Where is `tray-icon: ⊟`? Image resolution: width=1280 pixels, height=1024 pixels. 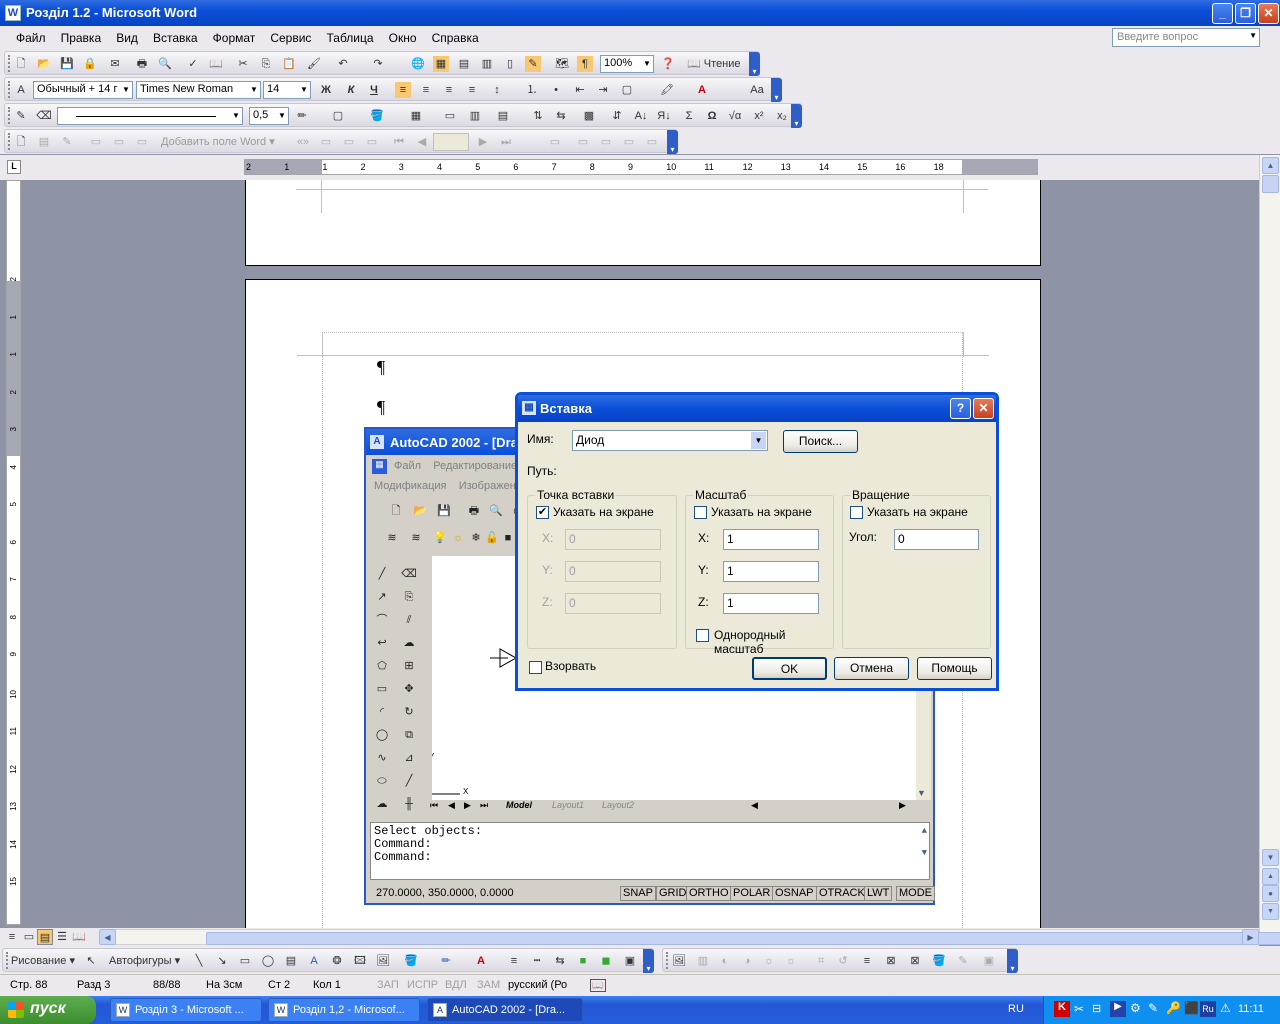
tray-icon: ⊟ is located at coordinates (1096, 1008).